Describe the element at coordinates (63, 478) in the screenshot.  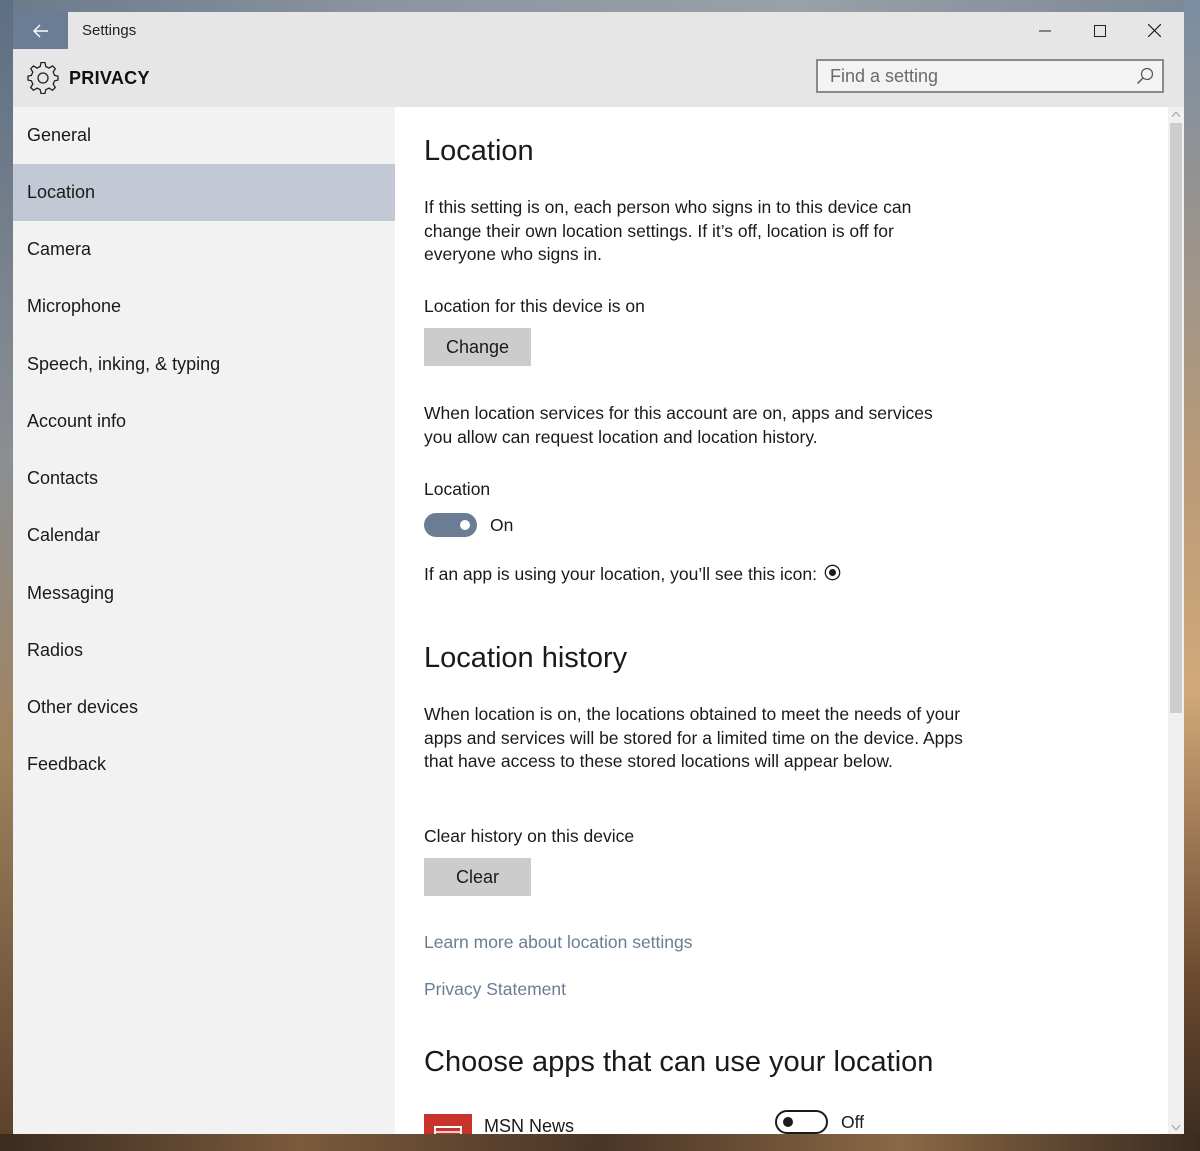
I see `sidebar-item-label: Contacts` at that location.